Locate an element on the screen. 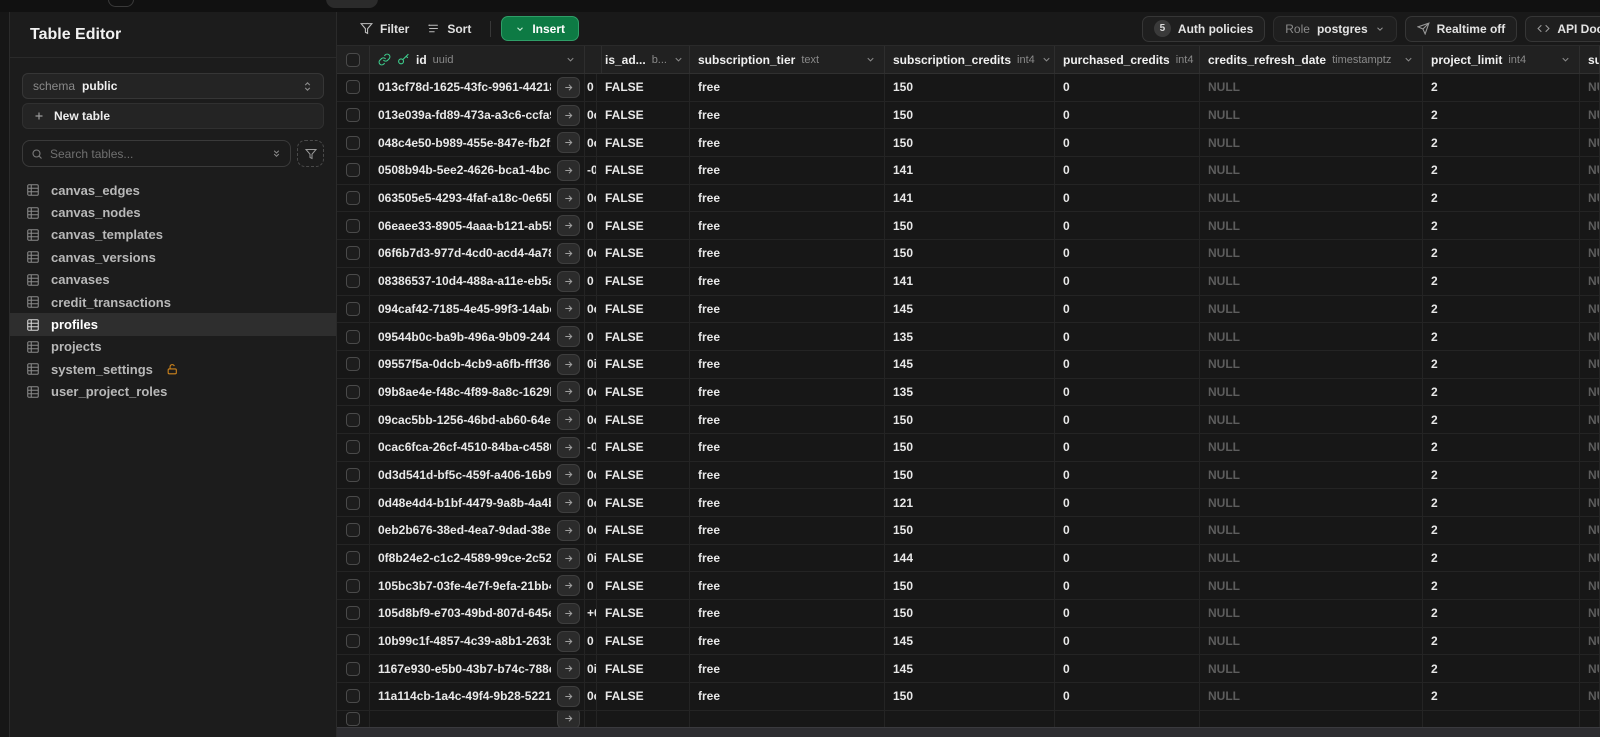 The height and width of the screenshot is (737, 1600). column-header-subscription-credits: subscription_credits int4 is located at coordinates (970, 59).